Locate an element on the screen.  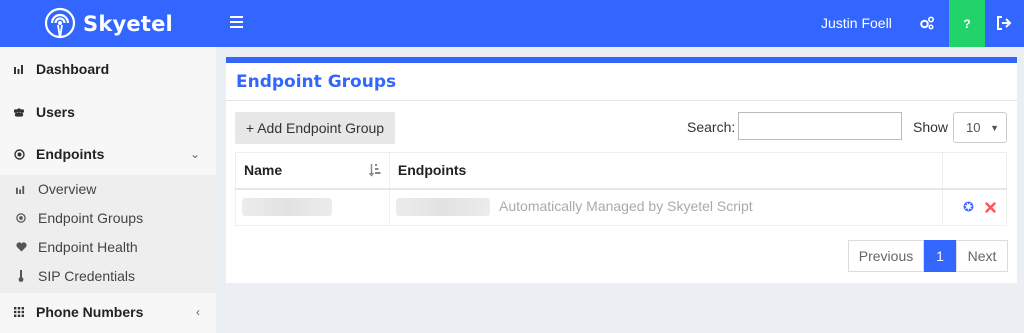
sort-amount-icon is located at coordinates (374, 170).